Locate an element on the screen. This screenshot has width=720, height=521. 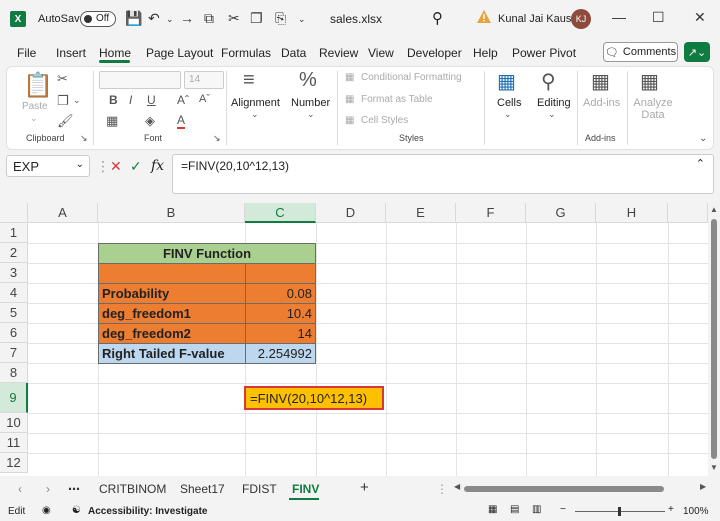
clipboard-launcher-icon: ↘ is located at coordinates (84, 138).